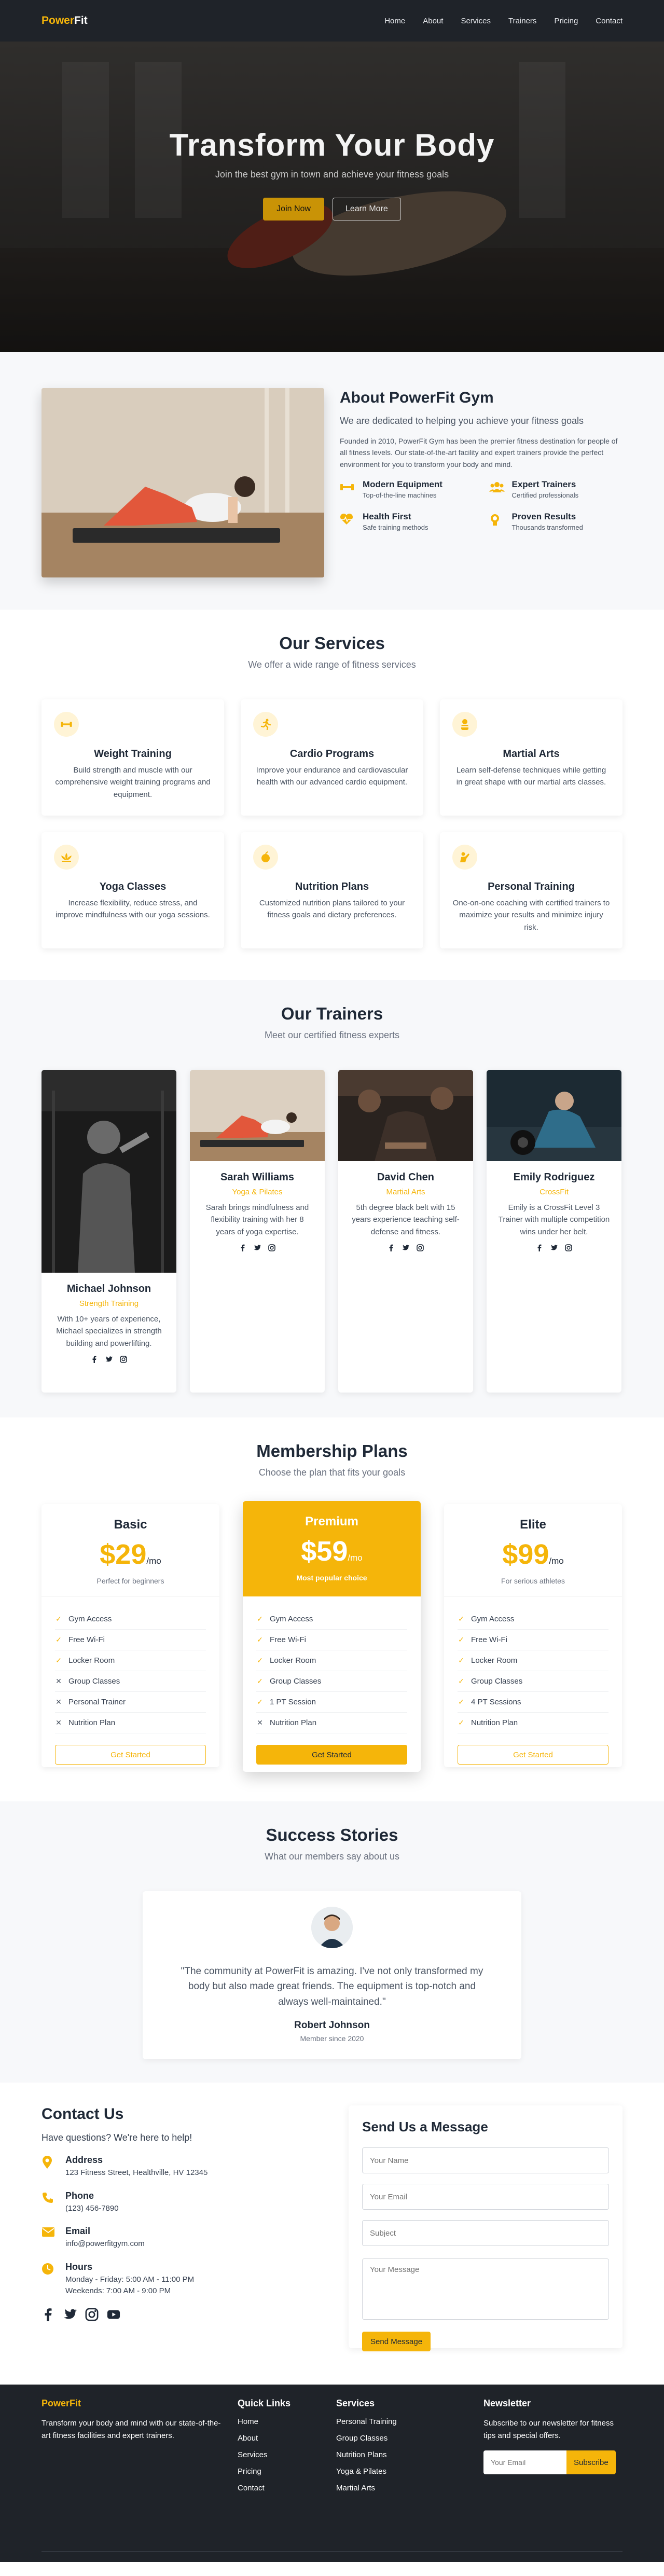  What do you see at coordinates (397, 2341) in the screenshot?
I see `send-message-button: Send Message` at bounding box center [397, 2341].